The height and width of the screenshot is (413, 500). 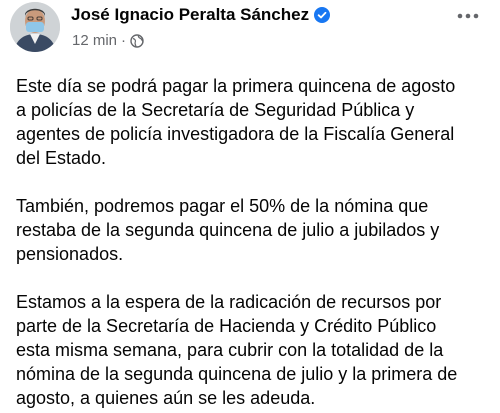 What do you see at coordinates (190, 15) in the screenshot?
I see `author-name: José Ignacio Peralta Sánchez` at bounding box center [190, 15].